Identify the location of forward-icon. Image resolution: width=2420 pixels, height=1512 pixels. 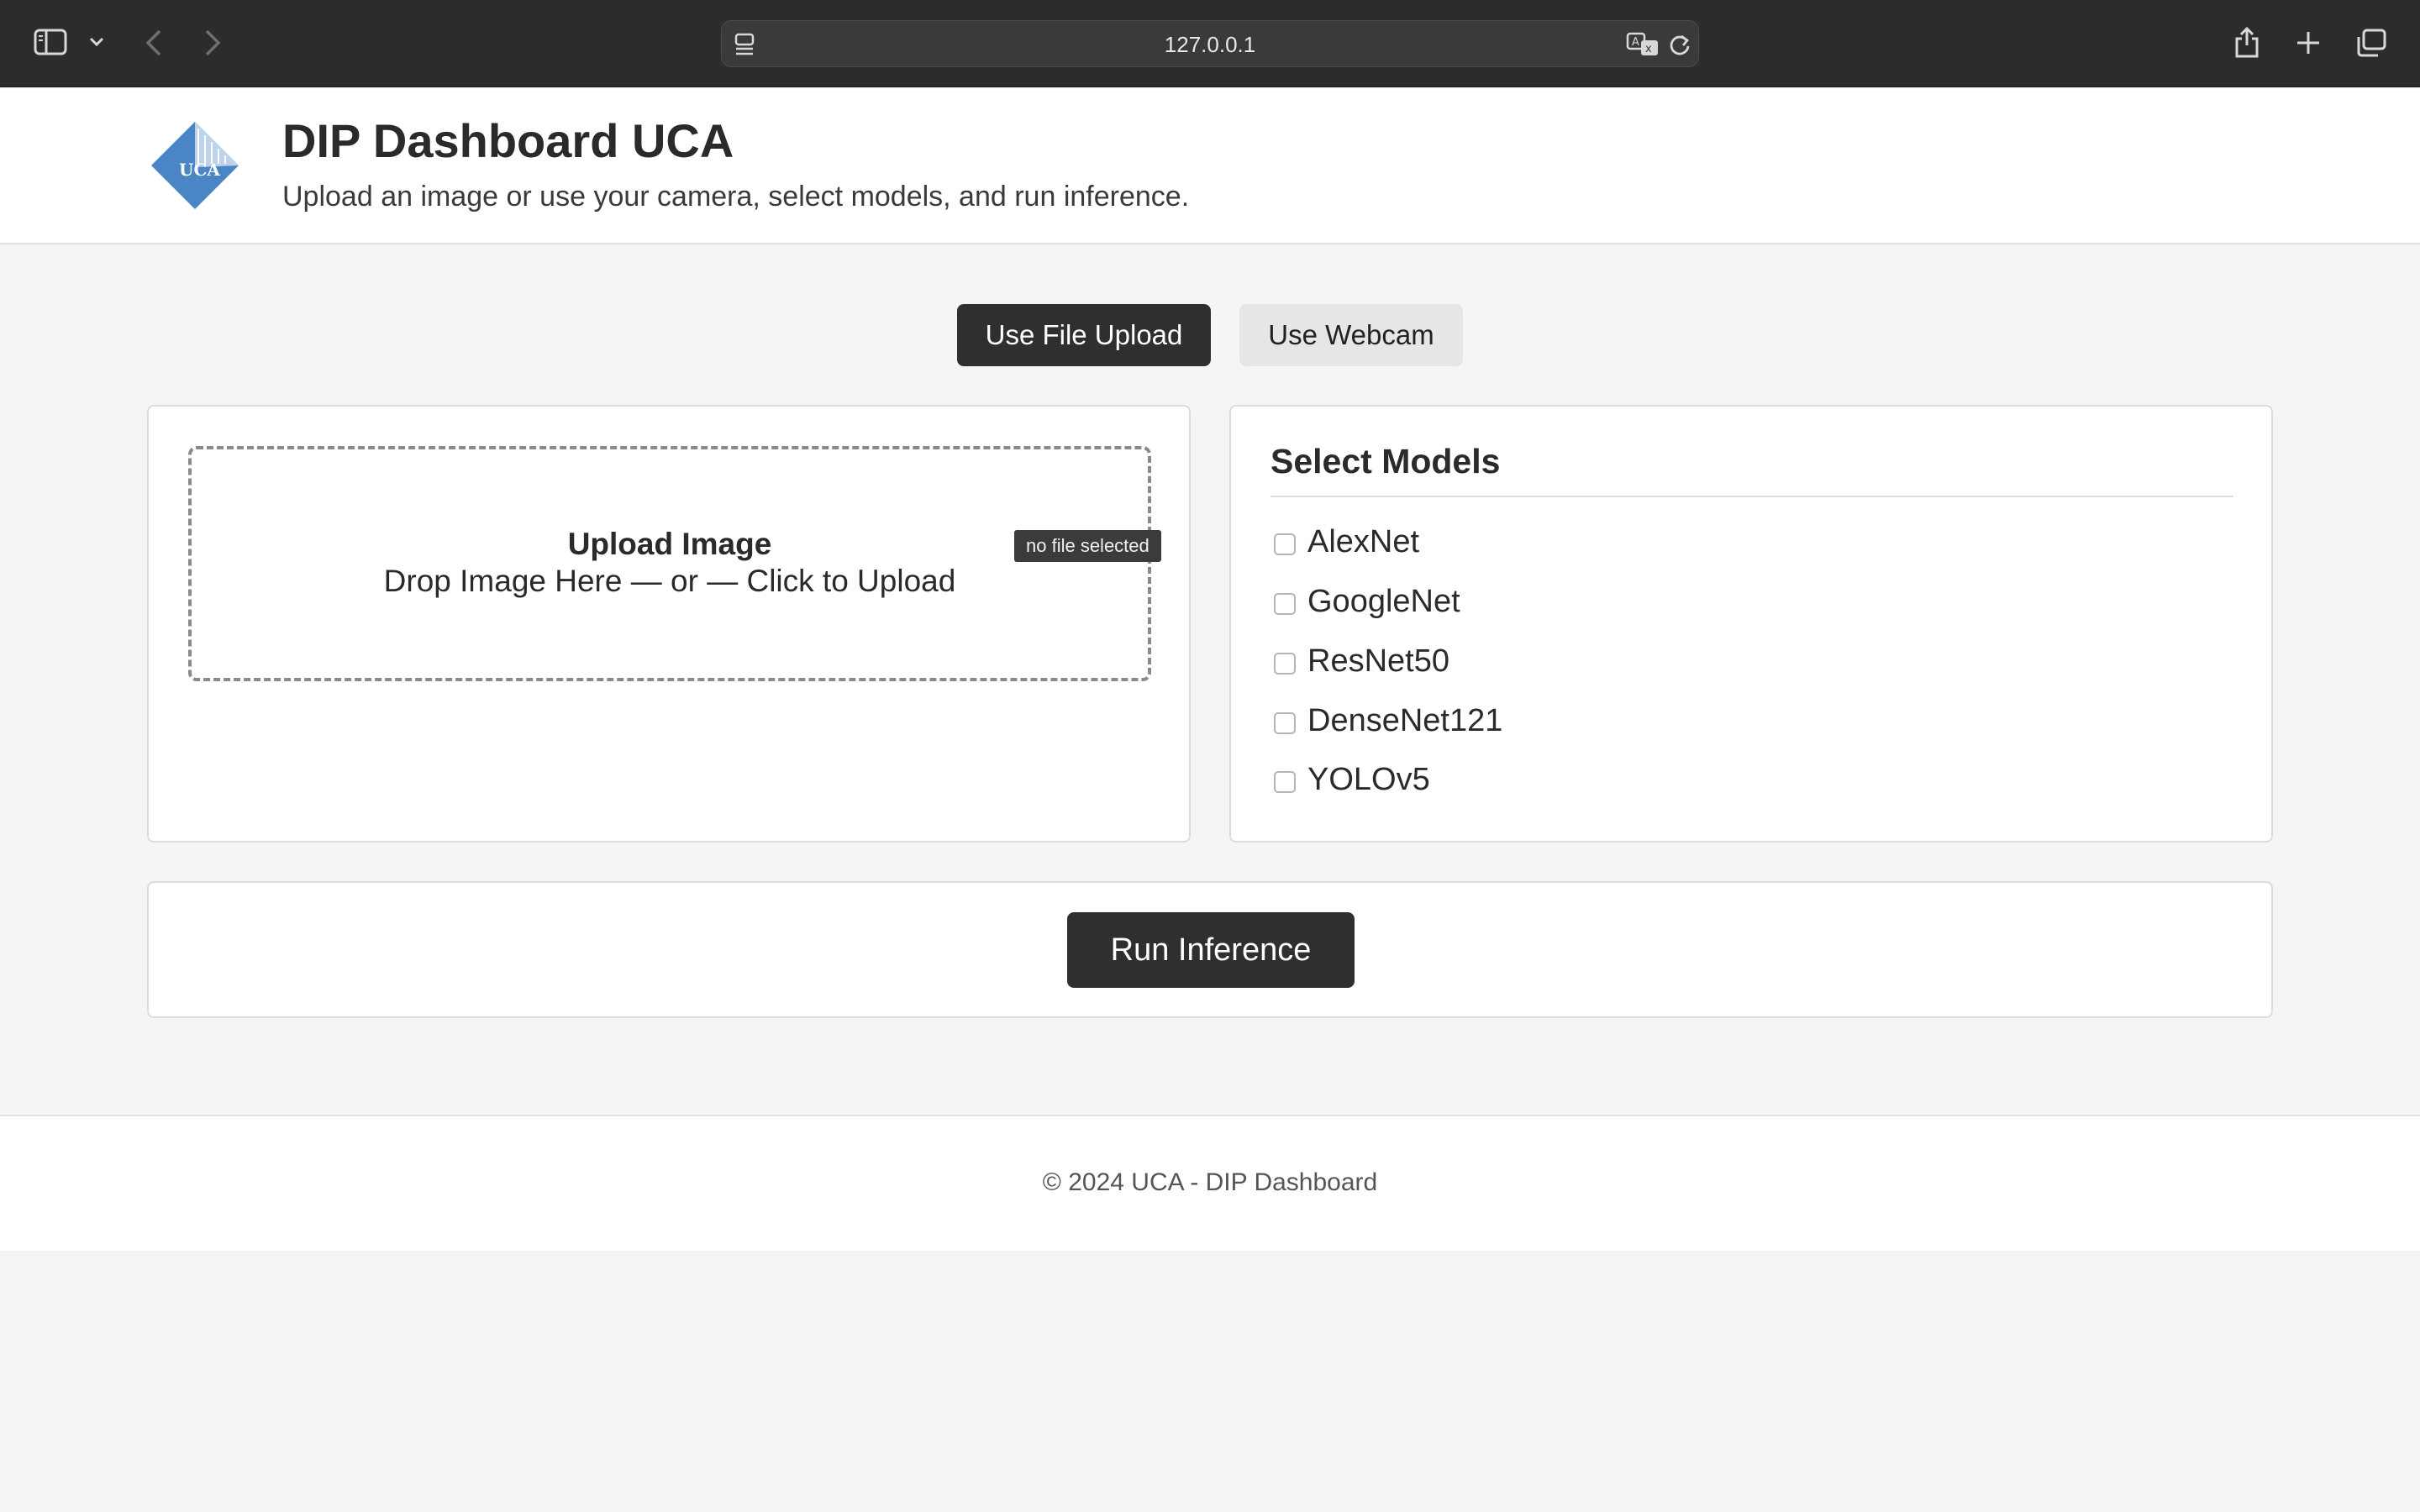
(212, 43).